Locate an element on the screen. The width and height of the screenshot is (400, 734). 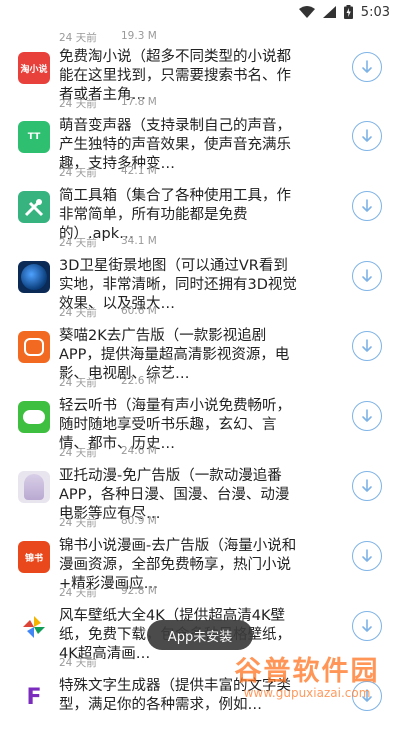
item-meta: 24 天前 34.1 M is located at coordinates (179, 242).